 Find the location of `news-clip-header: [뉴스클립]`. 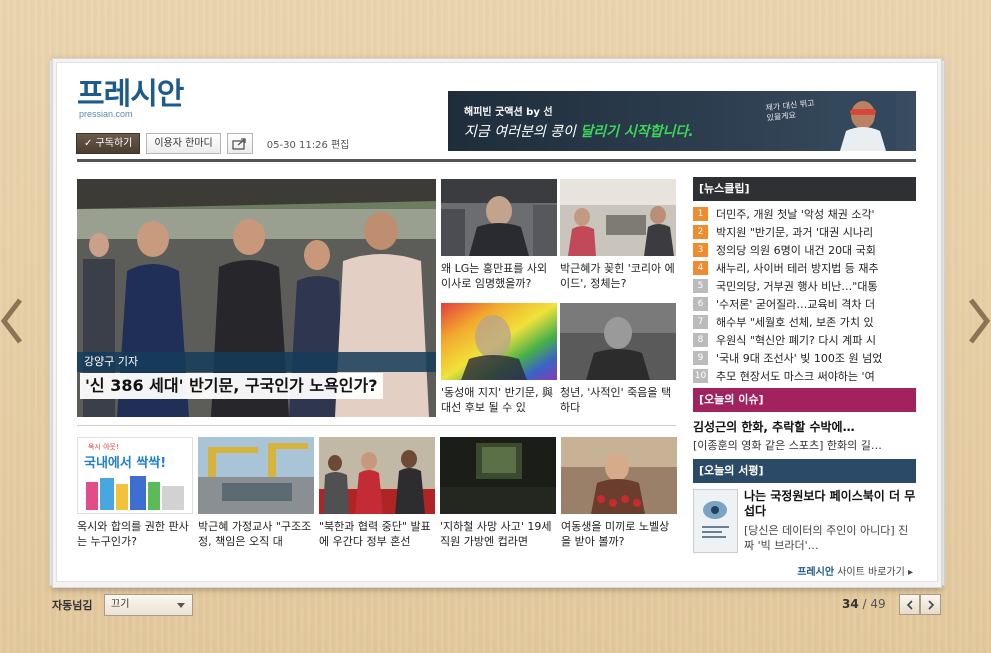

news-clip-header: [뉴스클립] is located at coordinates (804, 189).